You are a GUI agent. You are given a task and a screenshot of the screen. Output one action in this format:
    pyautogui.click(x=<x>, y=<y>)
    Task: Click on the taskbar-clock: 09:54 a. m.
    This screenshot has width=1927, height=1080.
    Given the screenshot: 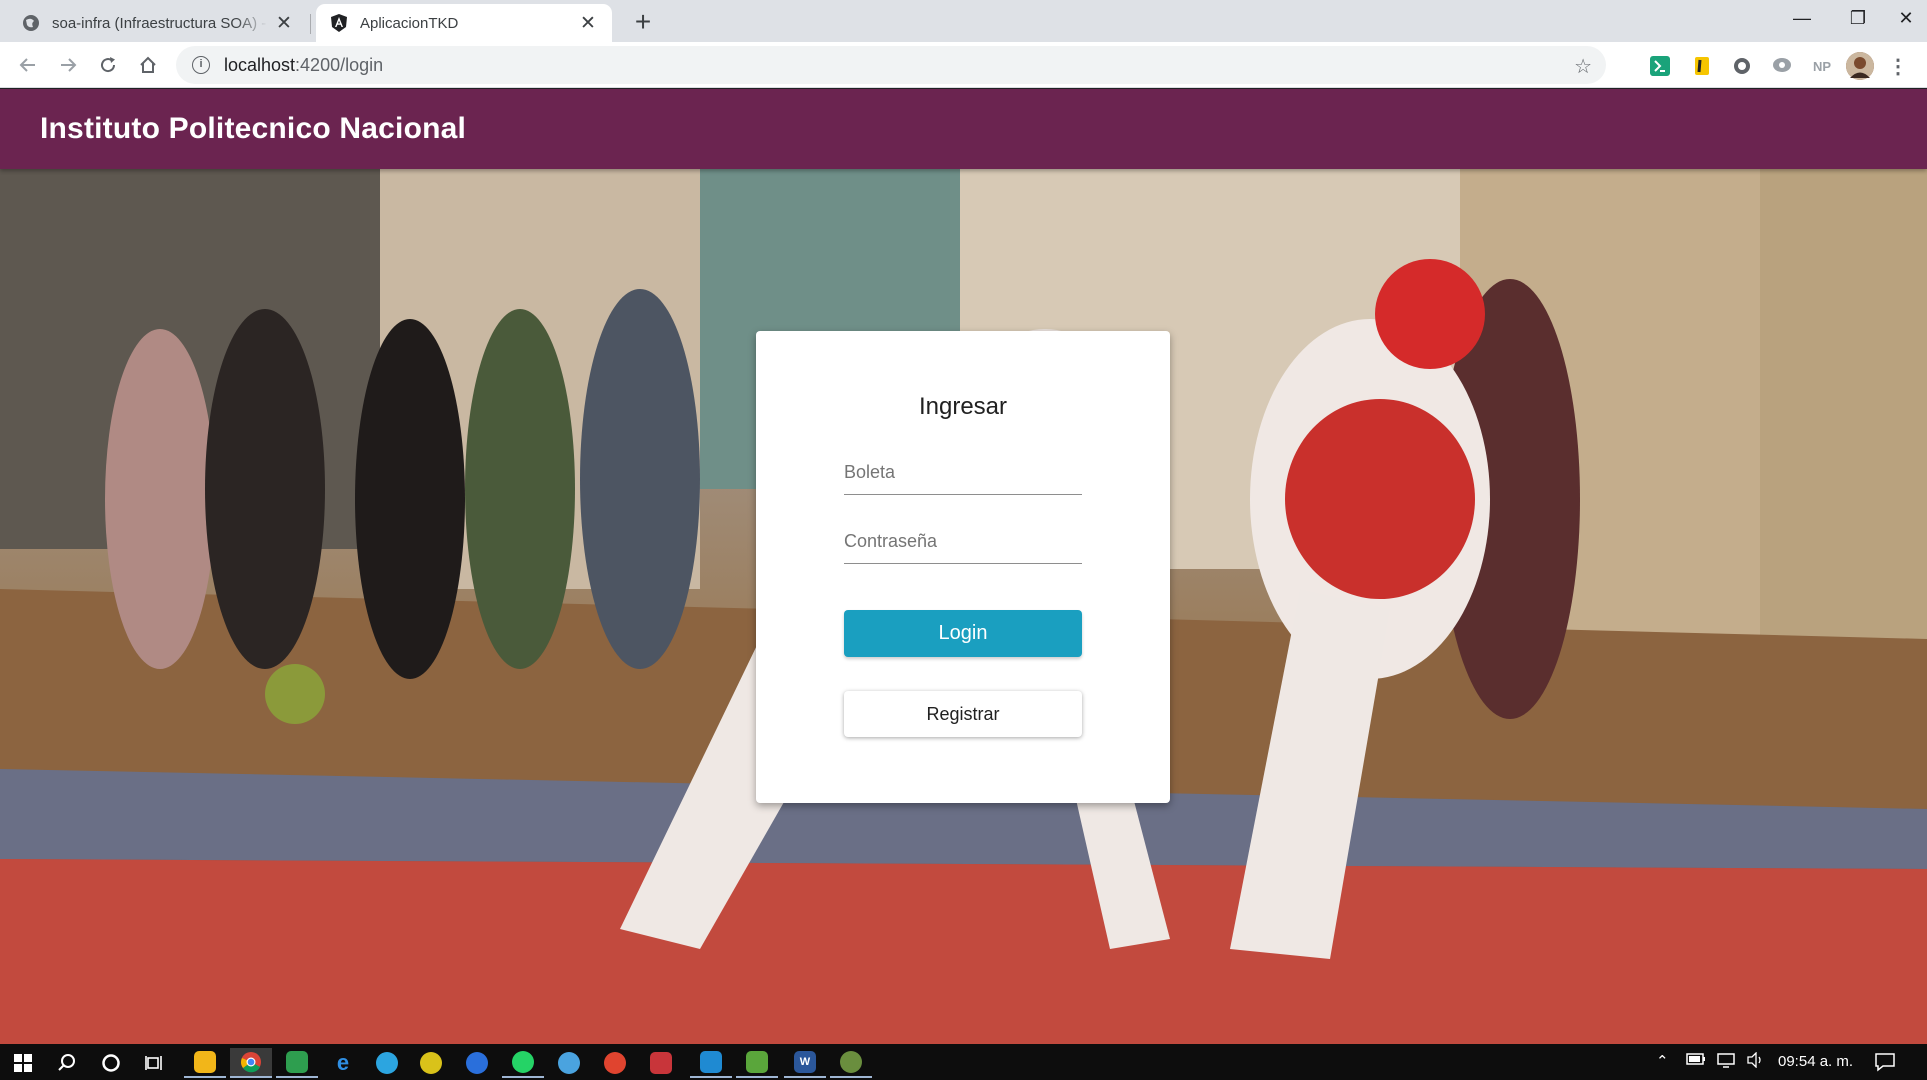 What is the action you would take?
    pyautogui.click(x=1815, y=1061)
    